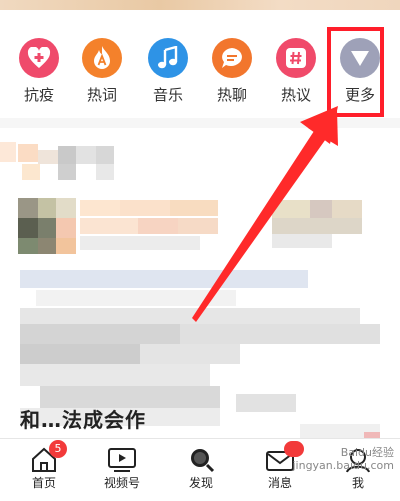 The image size is (400, 501). Describe the element at coordinates (122, 458) in the screenshot. I see `video-icon` at that location.